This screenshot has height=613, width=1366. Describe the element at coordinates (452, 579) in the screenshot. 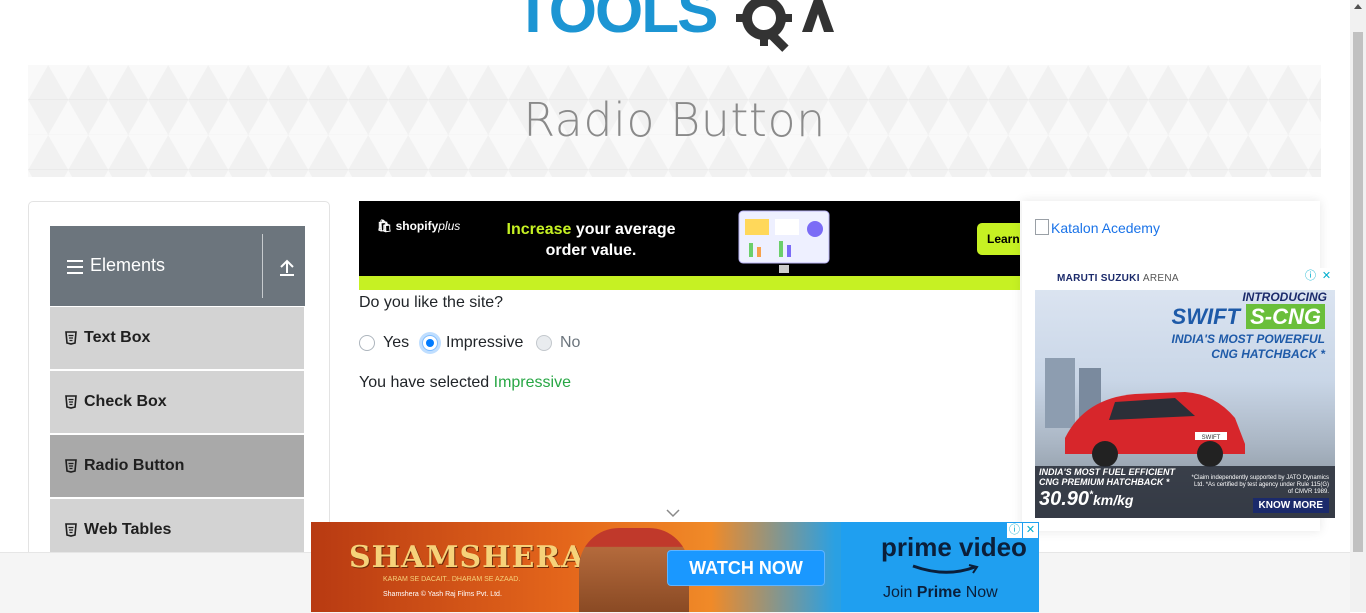

I see `movie-subtitle: KARAM SE DACAIT.. DHARAM SE AZAAD.` at that location.